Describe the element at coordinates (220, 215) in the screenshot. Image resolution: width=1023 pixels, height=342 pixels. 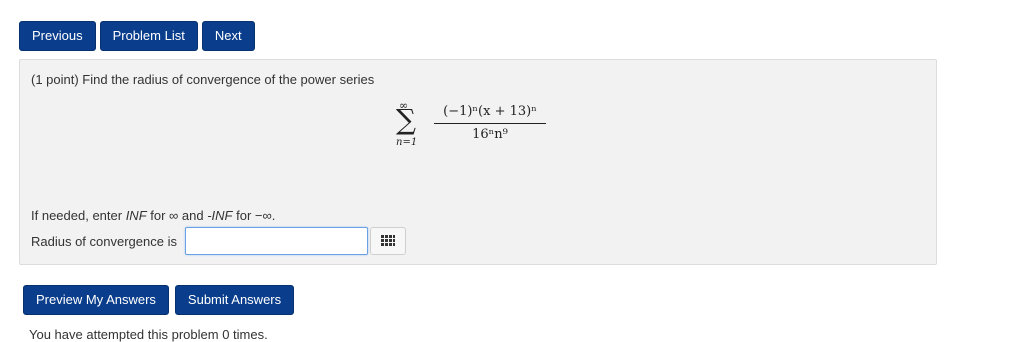
I see `hint-neg-inf: -INF` at that location.